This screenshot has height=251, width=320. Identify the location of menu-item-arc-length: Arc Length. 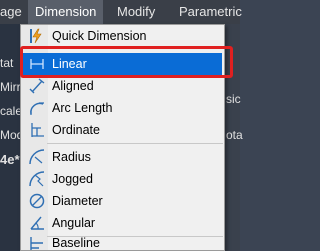
(122, 108).